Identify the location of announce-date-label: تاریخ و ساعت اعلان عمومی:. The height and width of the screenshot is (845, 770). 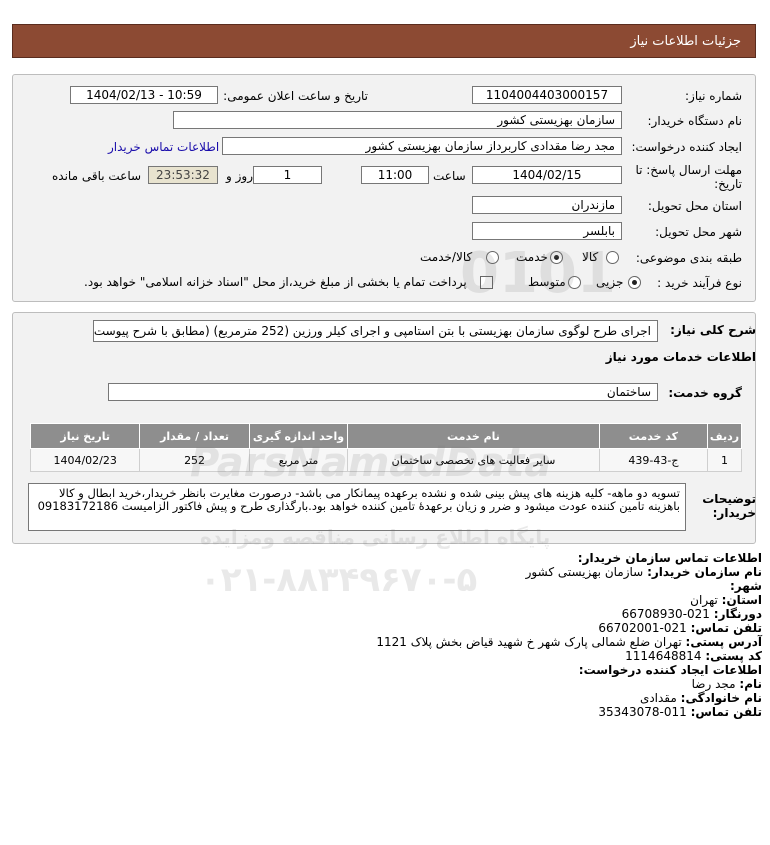
(295, 96).